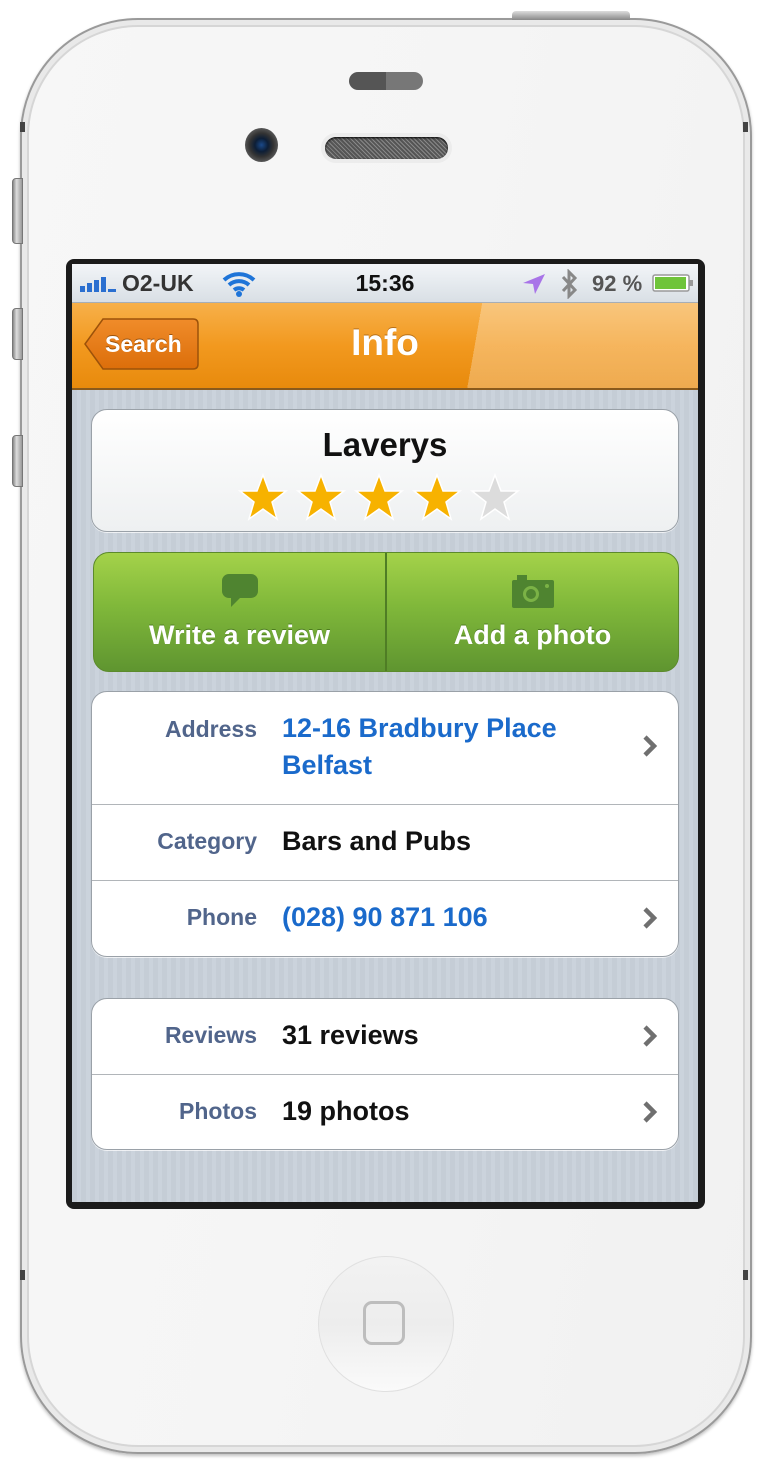 The image size is (760, 1473). What do you see at coordinates (569, 286) in the screenshot?
I see `bluetooth-icon` at bounding box center [569, 286].